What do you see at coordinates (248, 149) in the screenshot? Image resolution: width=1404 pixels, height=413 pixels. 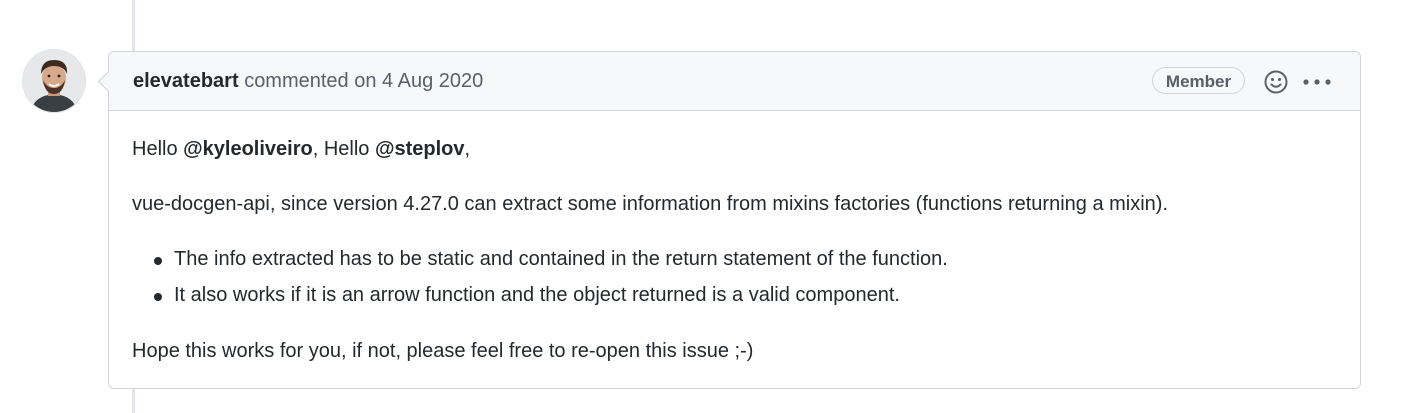 I see `mention-kyleoliveiro: @kyleoliveiro` at bounding box center [248, 149].